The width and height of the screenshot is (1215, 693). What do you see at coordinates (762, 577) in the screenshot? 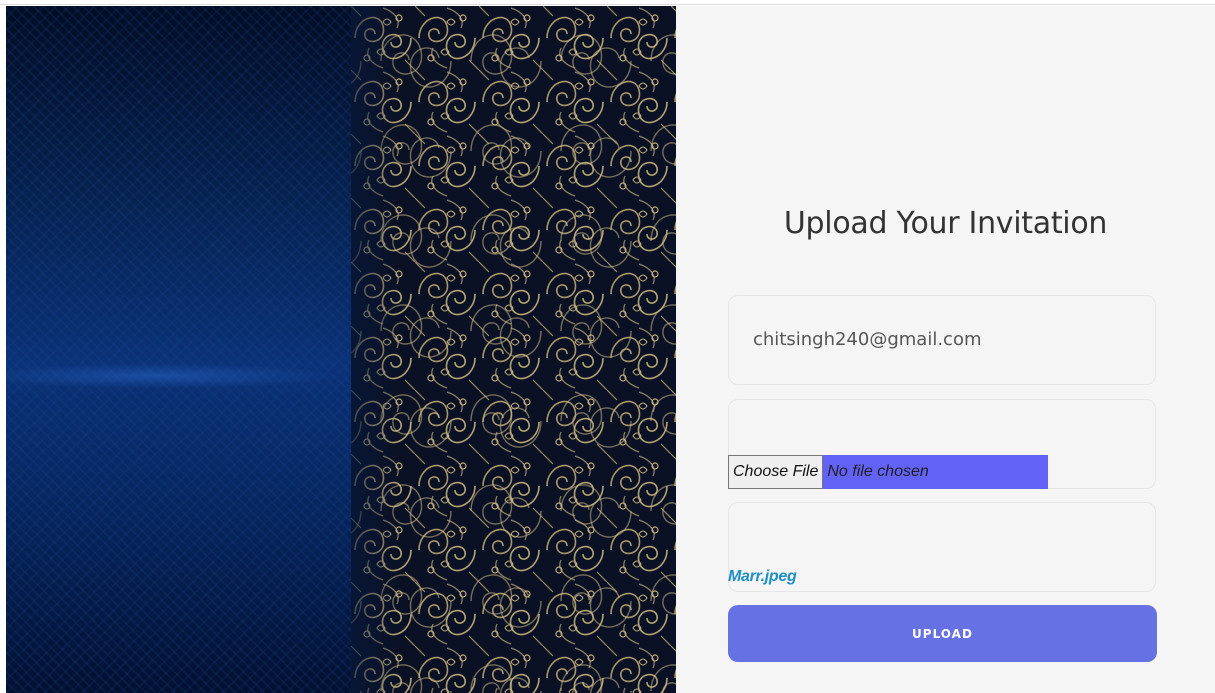
I see `uploaded-file-link: Marr.jpeg` at bounding box center [762, 577].